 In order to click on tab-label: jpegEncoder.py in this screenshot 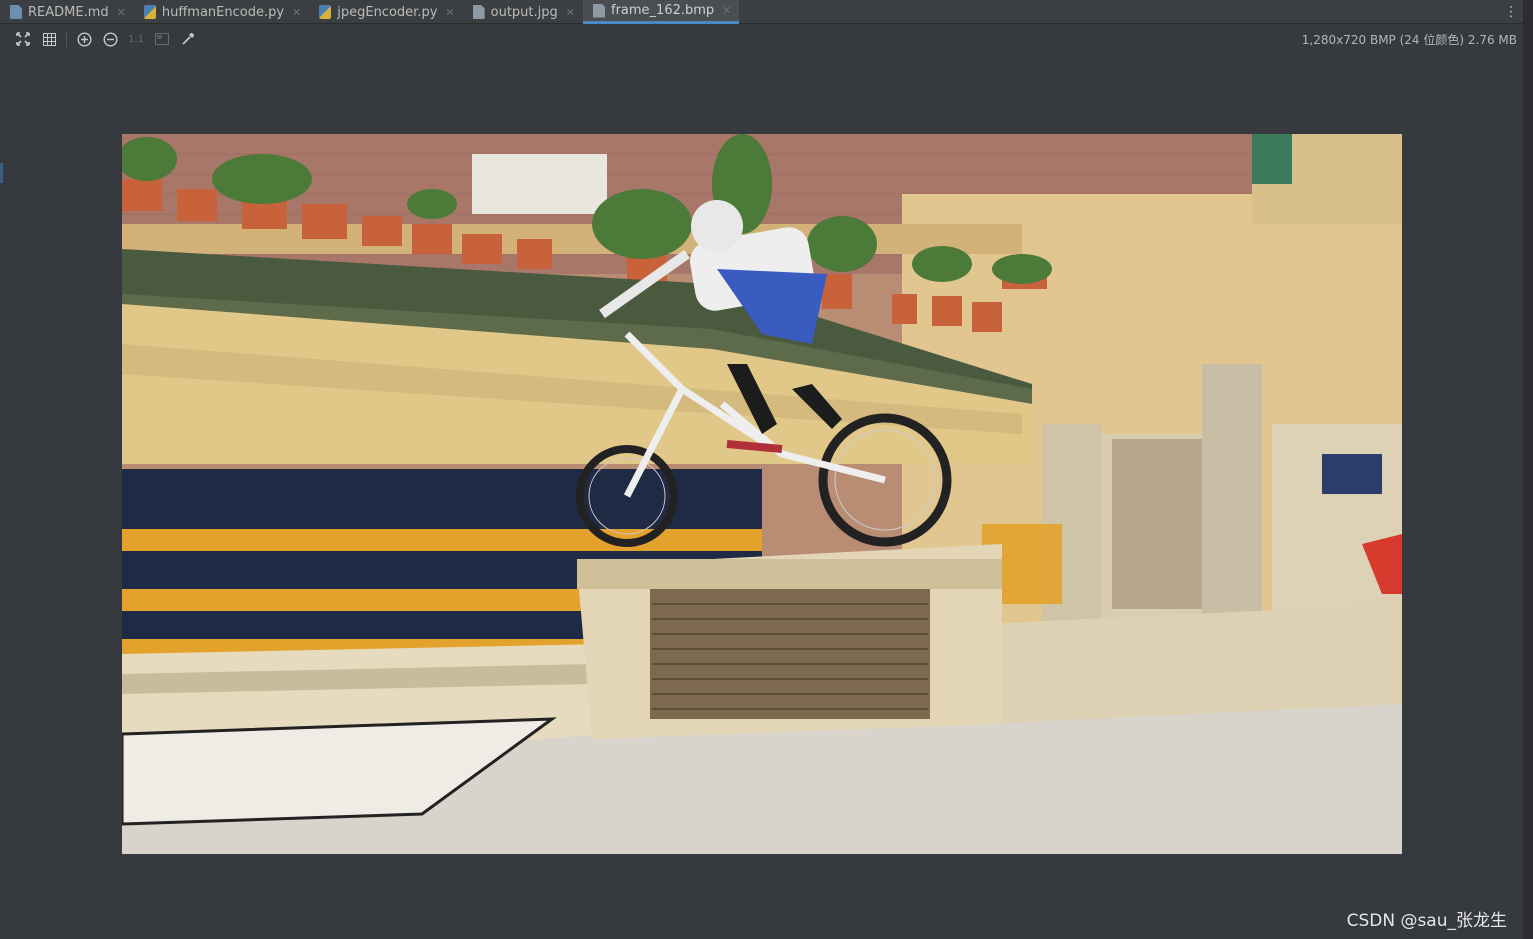, I will do `click(387, 12)`.